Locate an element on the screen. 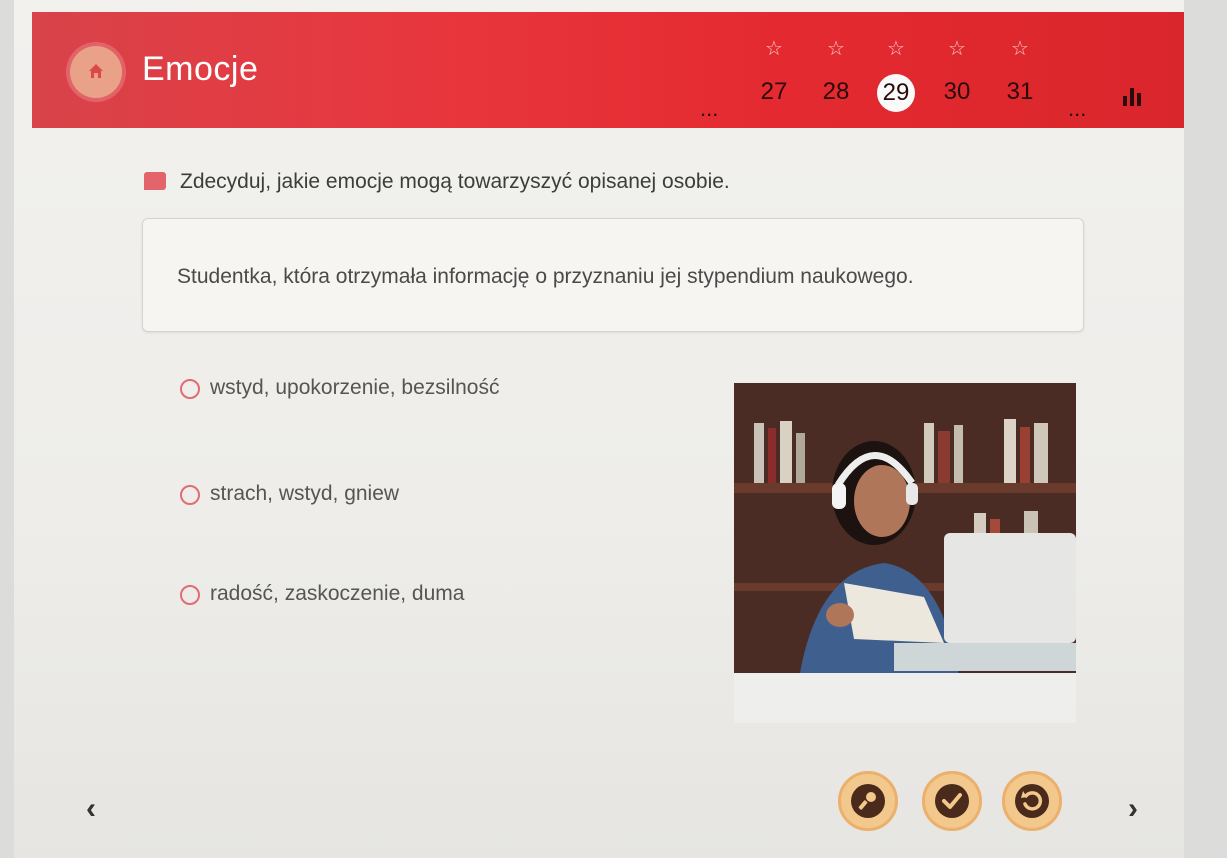  undo-button is located at coordinates (1032, 801).